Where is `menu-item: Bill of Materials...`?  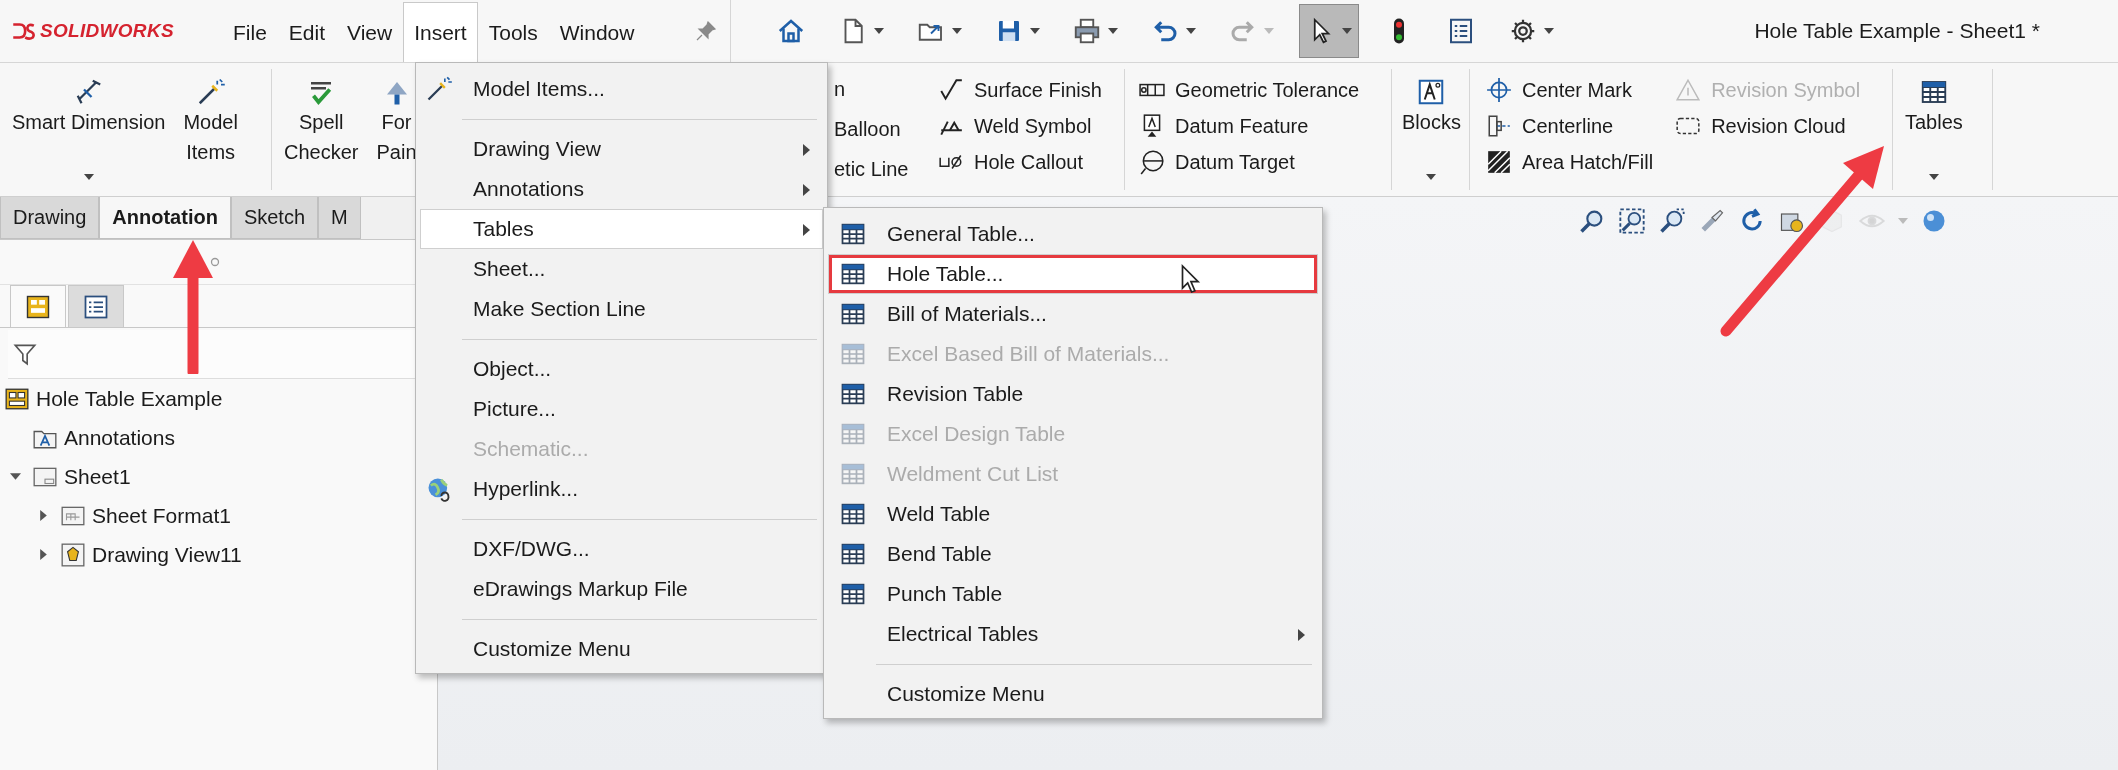 menu-item: Bill of Materials... is located at coordinates (1073, 314).